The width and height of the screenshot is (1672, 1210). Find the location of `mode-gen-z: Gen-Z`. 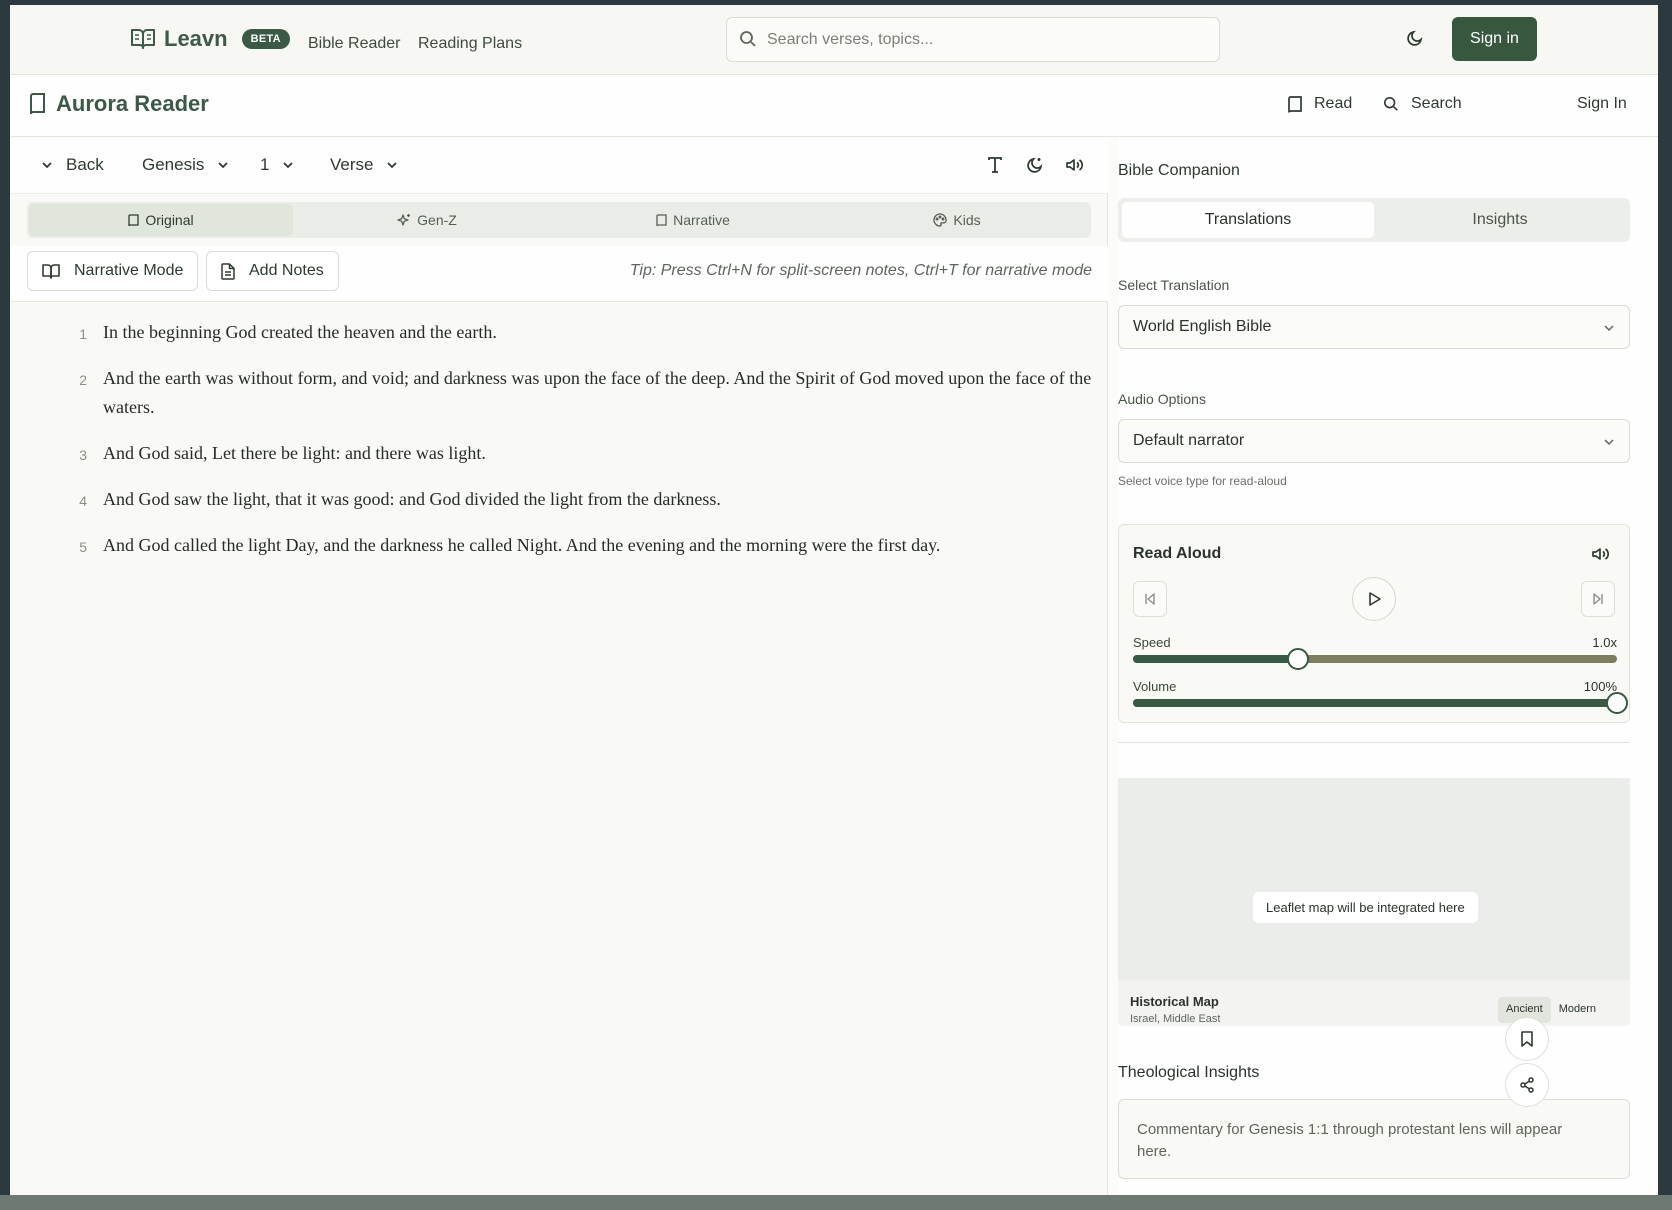

mode-gen-z: Gen-Z is located at coordinates (427, 220).